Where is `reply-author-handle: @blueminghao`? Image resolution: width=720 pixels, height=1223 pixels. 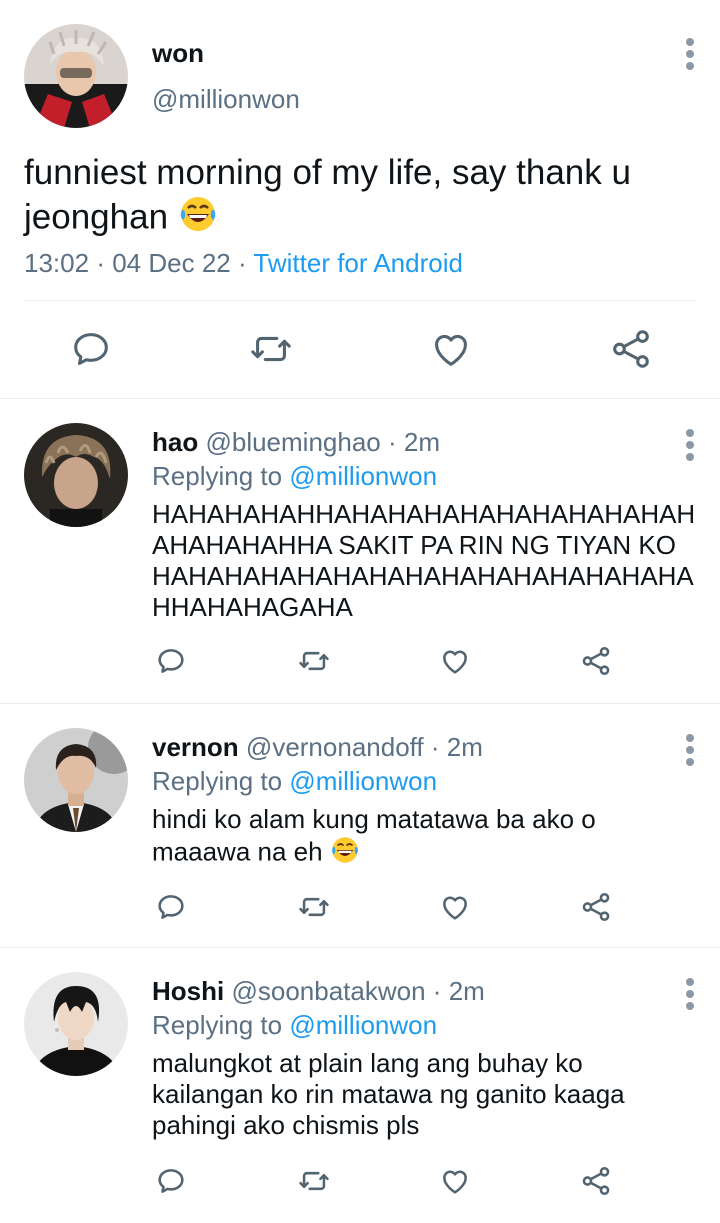 reply-author-handle: @blueminghao is located at coordinates (292, 442).